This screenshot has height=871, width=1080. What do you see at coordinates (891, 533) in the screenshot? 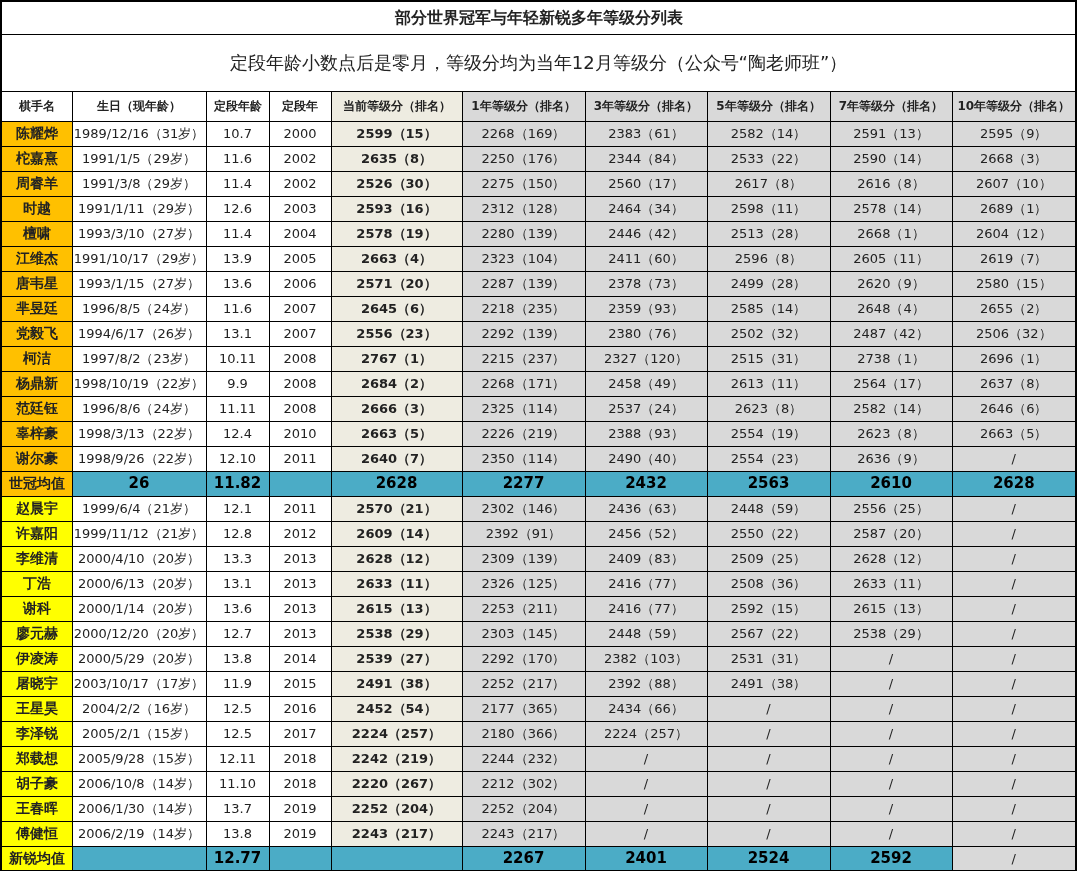
I see `table-cell: 2587（20）` at bounding box center [891, 533].